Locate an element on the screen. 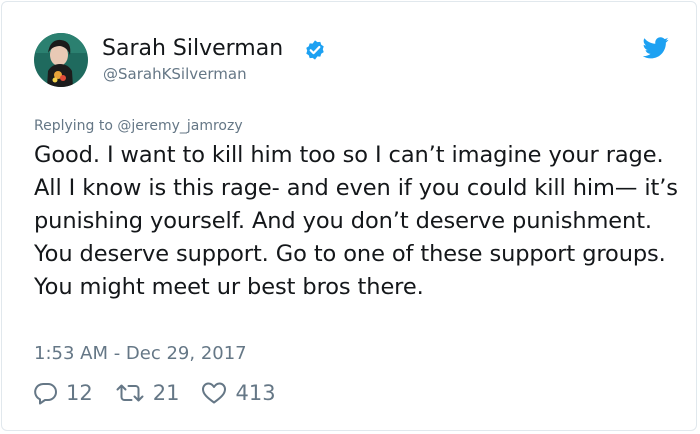 Image resolution: width=700 pixels, height=434 pixels. verified-badge-icon is located at coordinates (315, 50).